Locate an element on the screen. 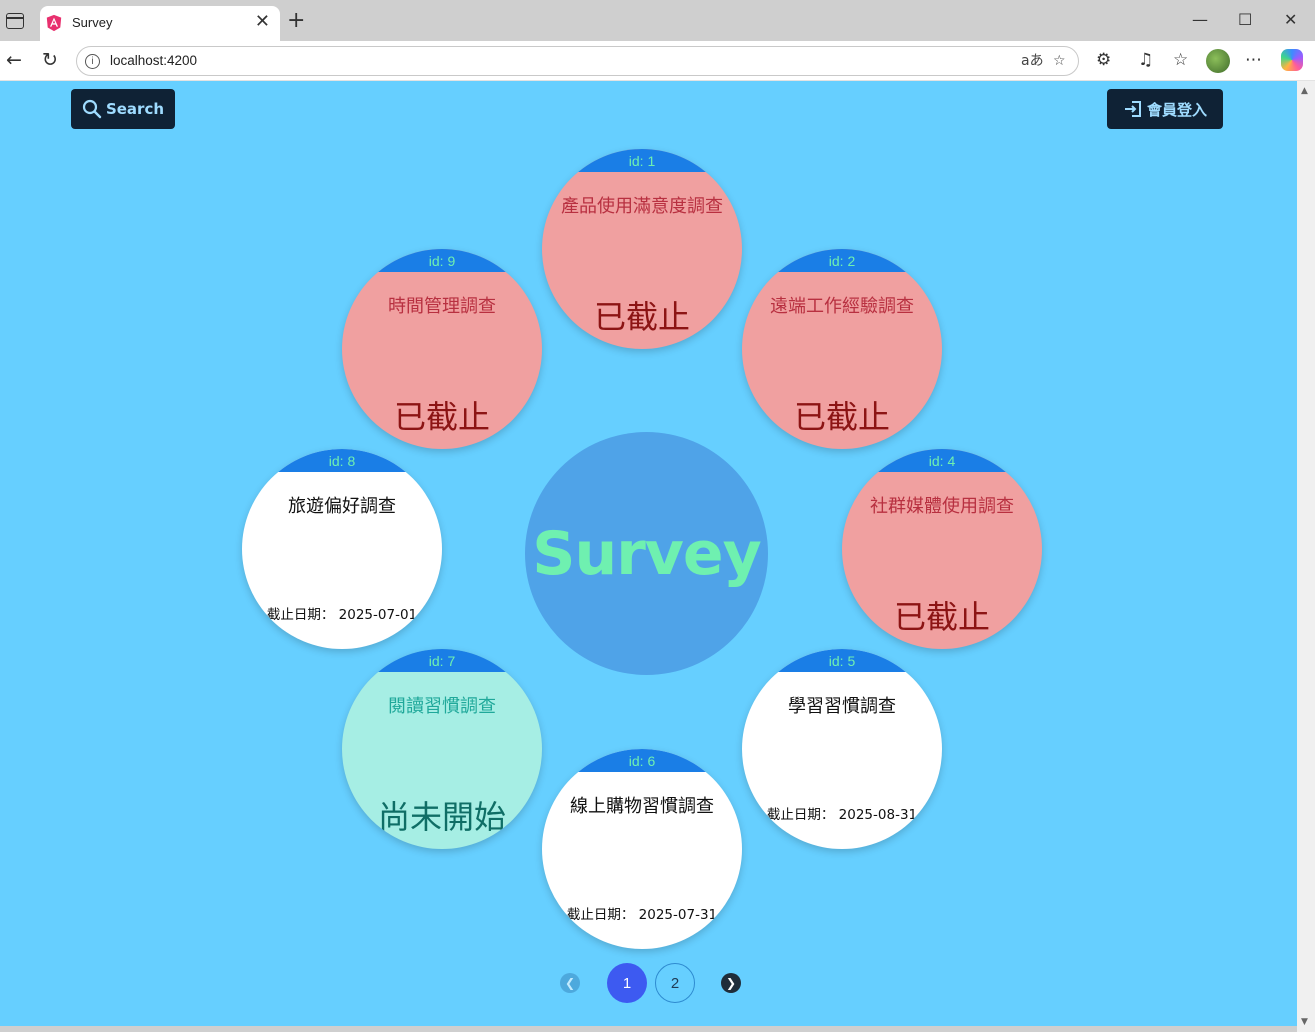 The image size is (1315, 1032). favorites-icon: ☆ is located at coordinates (1180, 60).